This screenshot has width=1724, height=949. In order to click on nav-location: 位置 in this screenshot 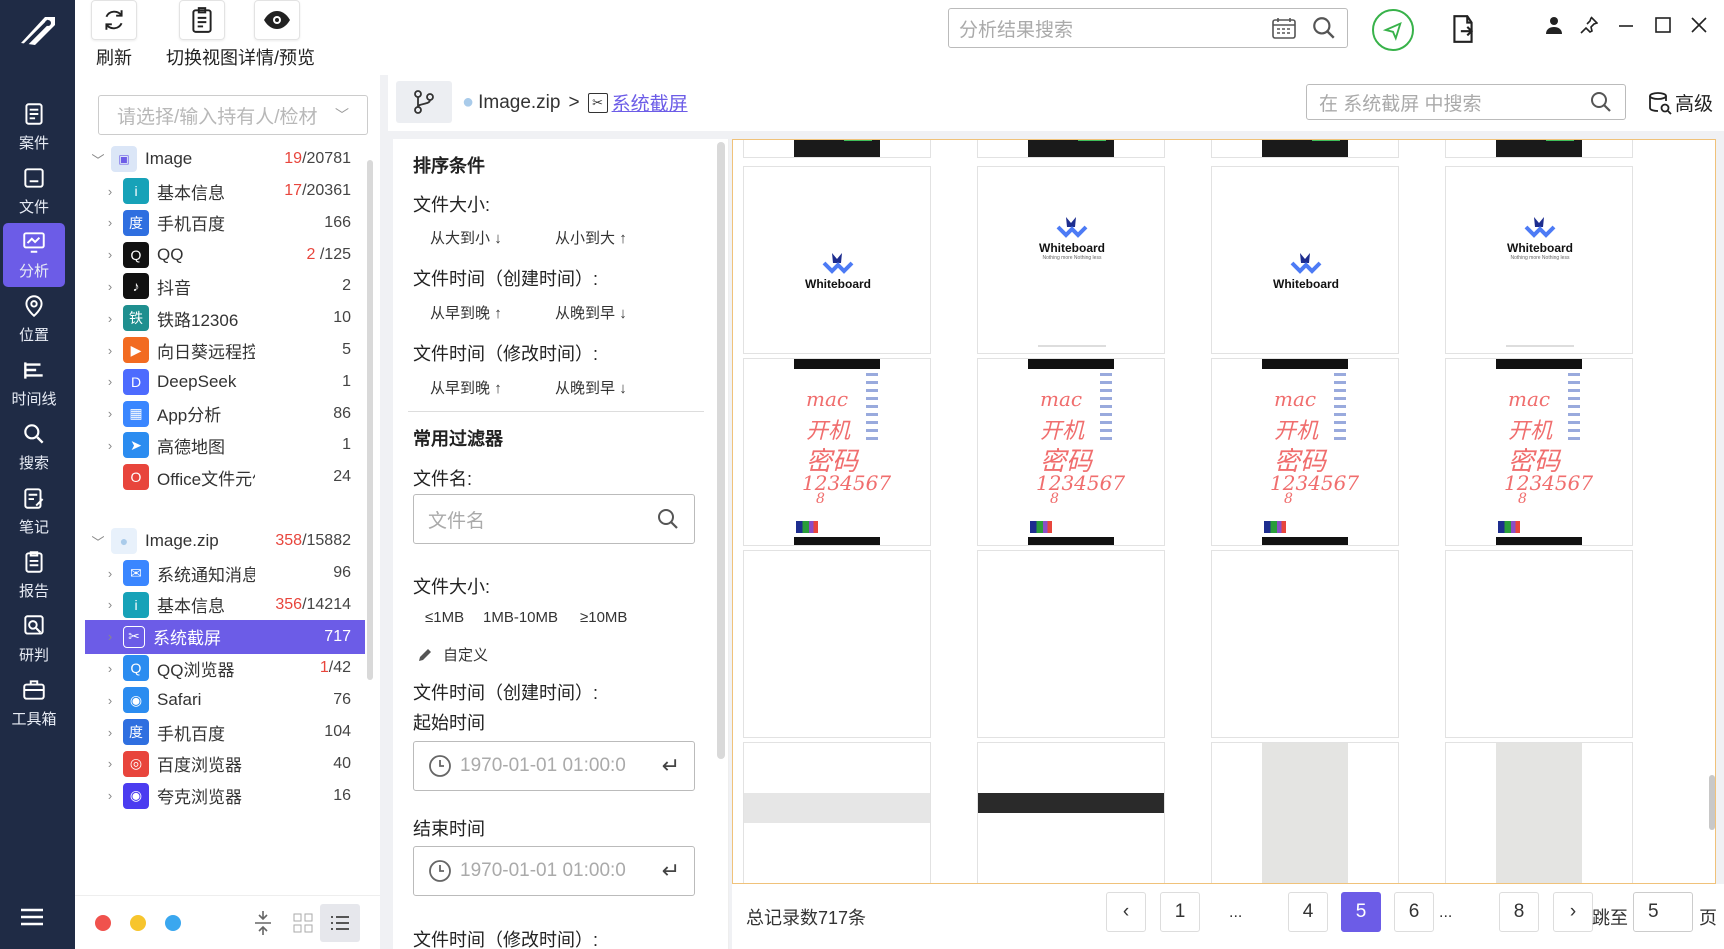, I will do `click(34, 319)`.